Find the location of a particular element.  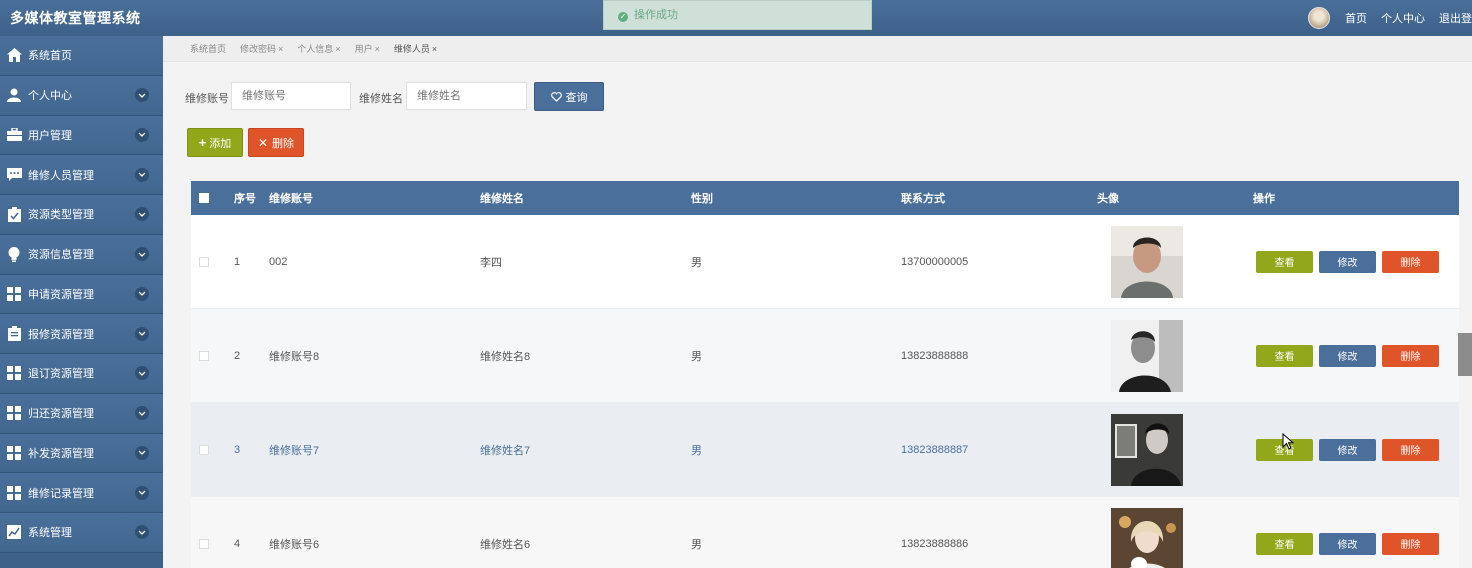

select-all-checkbox is located at coordinates (204, 198).